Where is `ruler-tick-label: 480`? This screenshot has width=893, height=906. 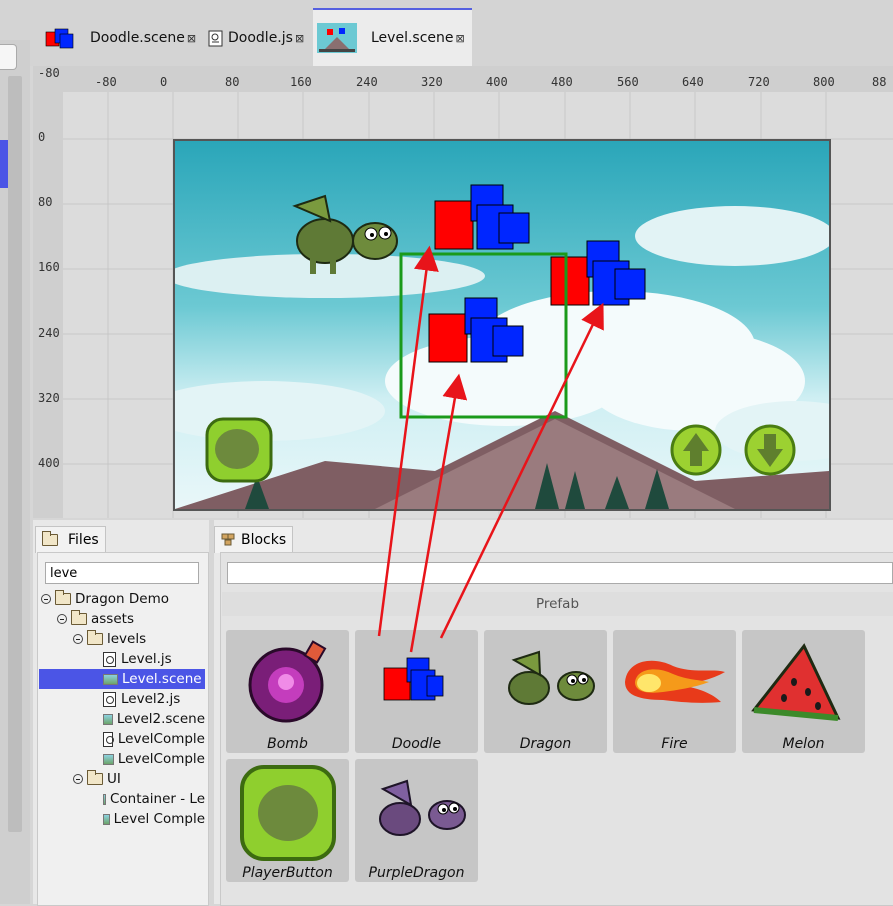 ruler-tick-label: 480 is located at coordinates (562, 82).